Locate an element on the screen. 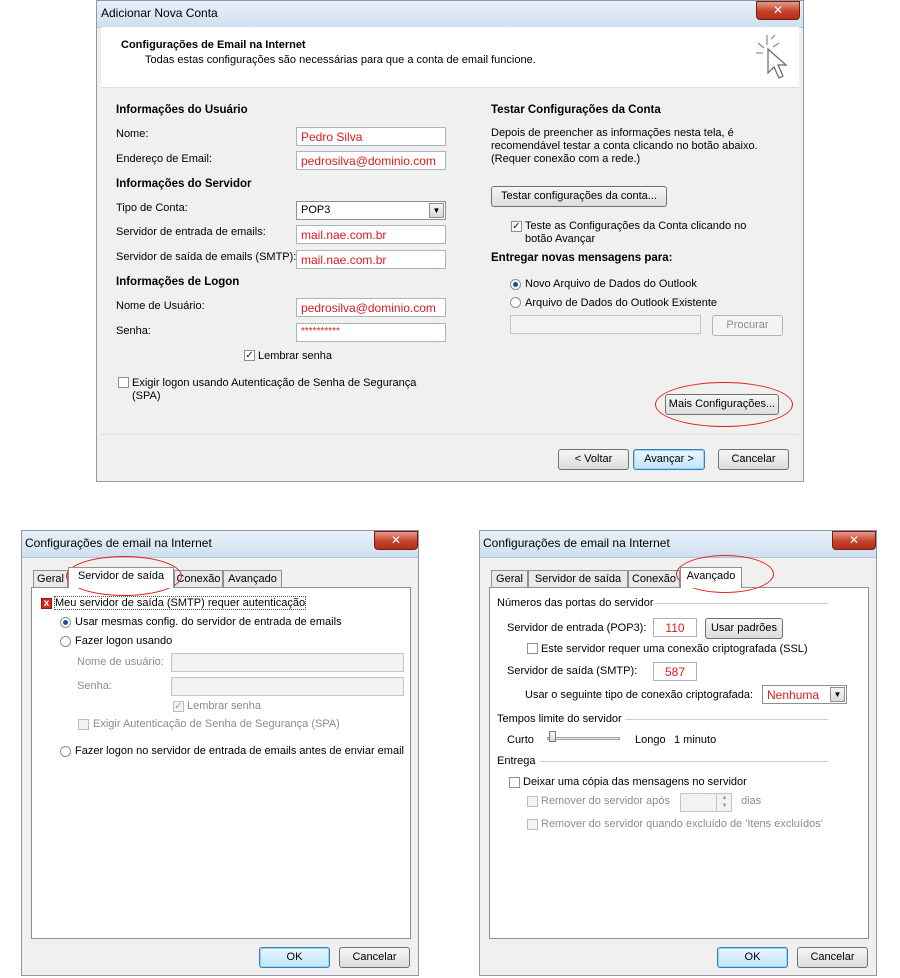  use-same-settings-radio is located at coordinates (65, 622).